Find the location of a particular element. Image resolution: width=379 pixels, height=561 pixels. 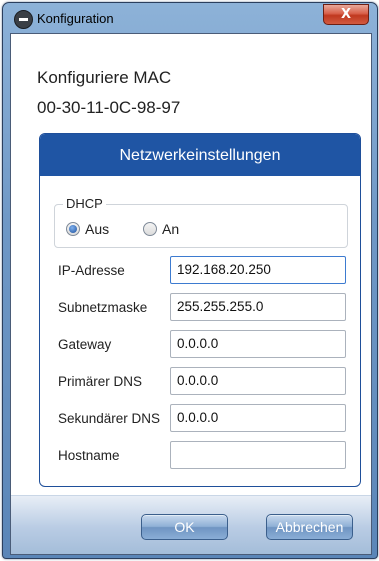

gateway-field: 0.0.0.0 is located at coordinates (258, 344).